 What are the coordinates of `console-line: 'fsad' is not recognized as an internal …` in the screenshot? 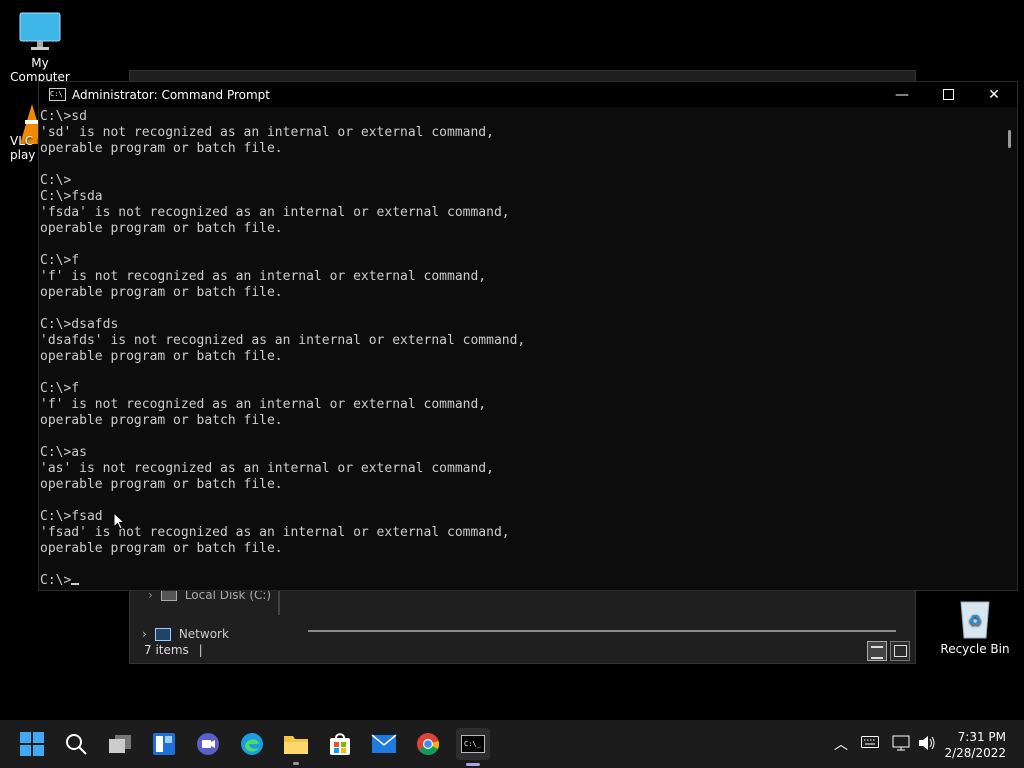 It's located at (275, 532).